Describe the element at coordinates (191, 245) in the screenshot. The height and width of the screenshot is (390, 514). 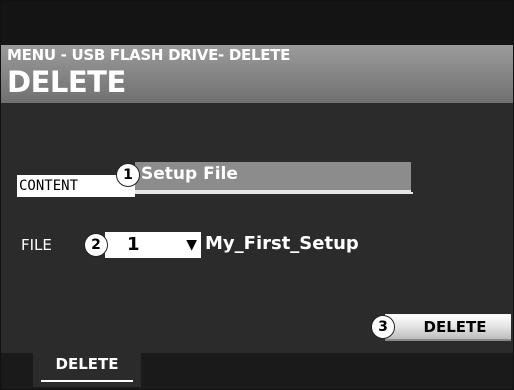
I see `triangle-down-icon: ▼` at that location.